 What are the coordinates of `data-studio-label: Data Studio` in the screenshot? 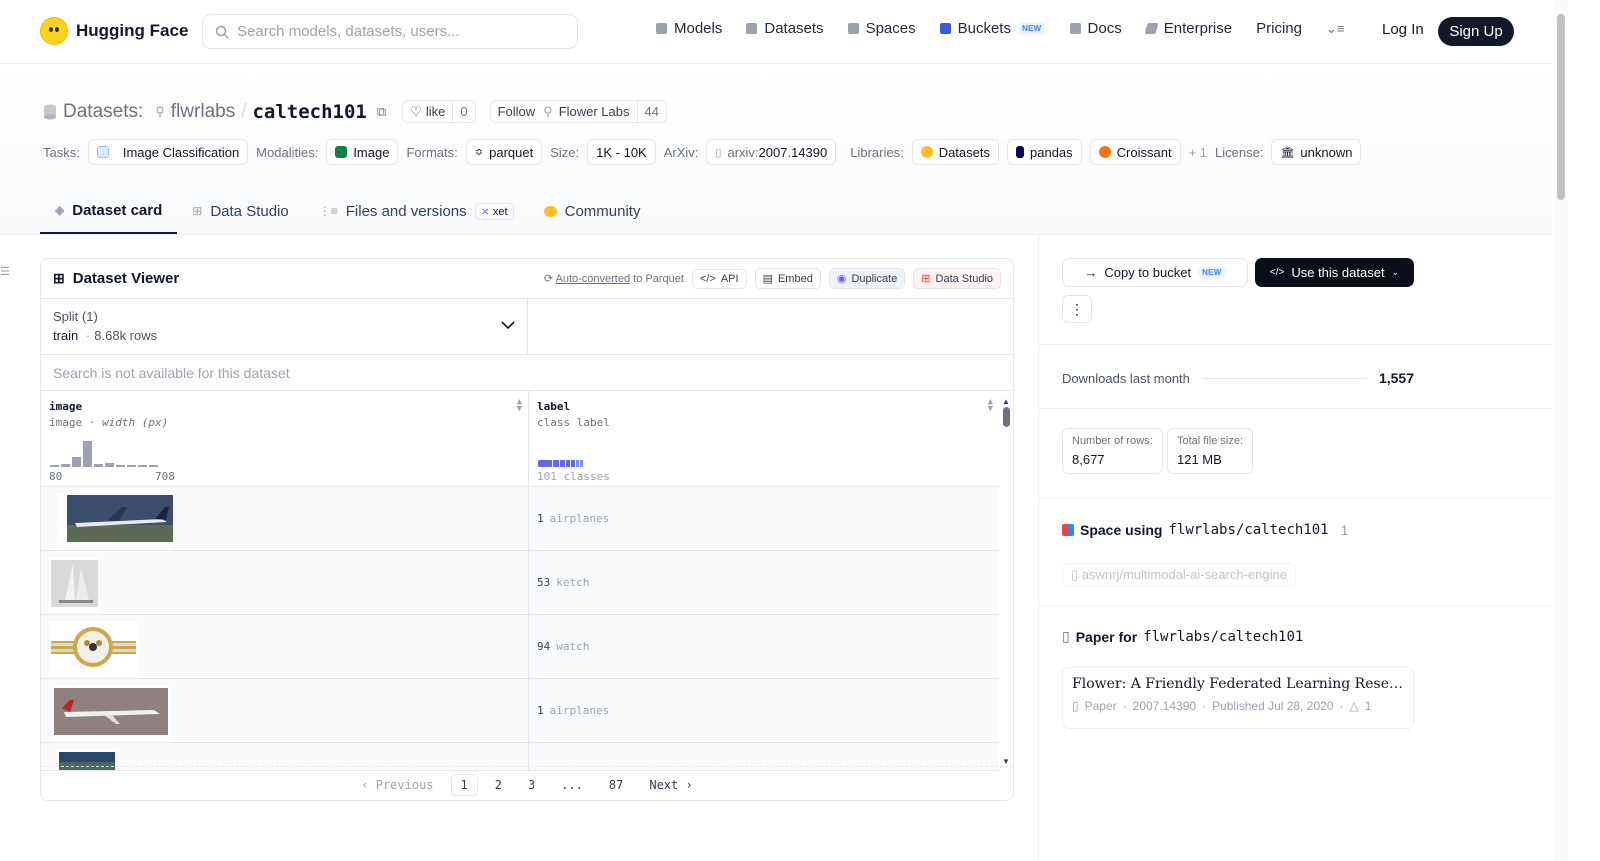 It's located at (964, 278).